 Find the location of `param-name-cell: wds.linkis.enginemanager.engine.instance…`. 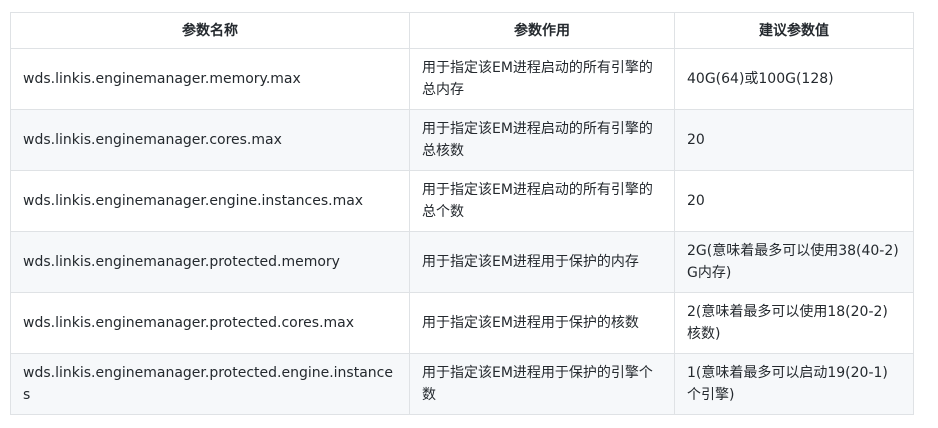

param-name-cell: wds.linkis.enginemanager.engine.instance… is located at coordinates (210, 201).